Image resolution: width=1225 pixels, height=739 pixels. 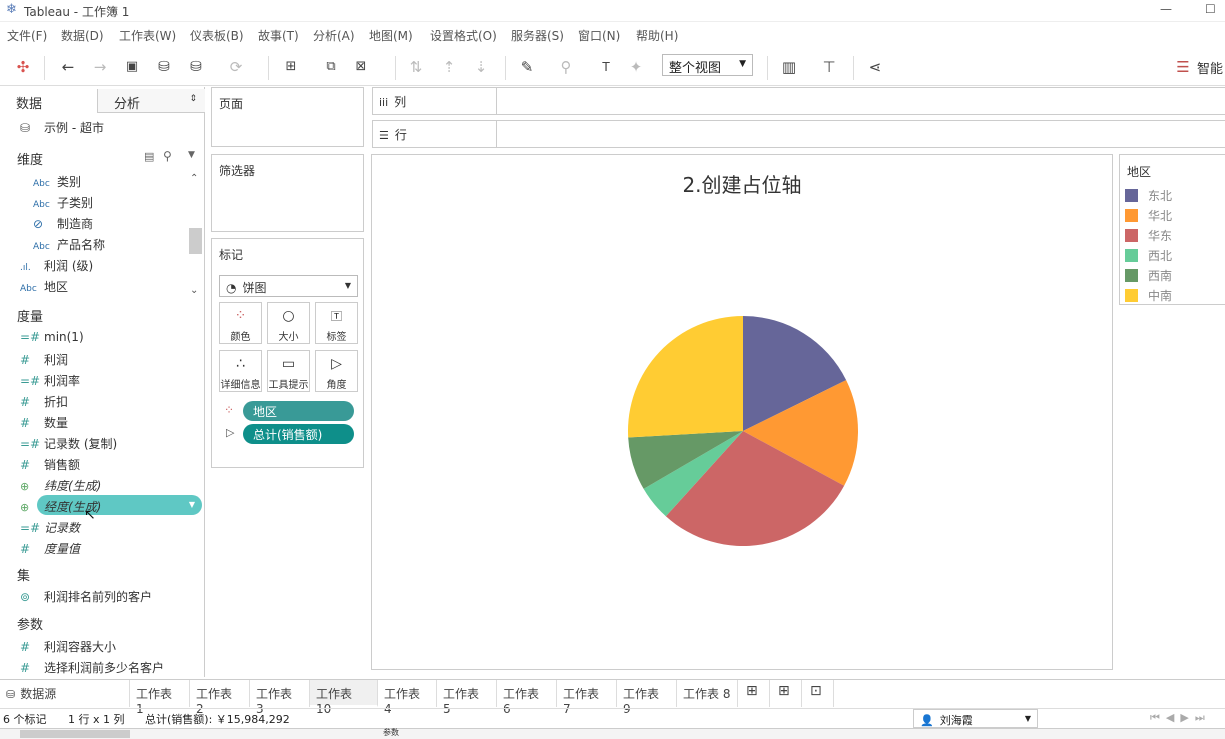 I want to click on tab-sheet-4: 工作表 4, so click(x=407, y=698).